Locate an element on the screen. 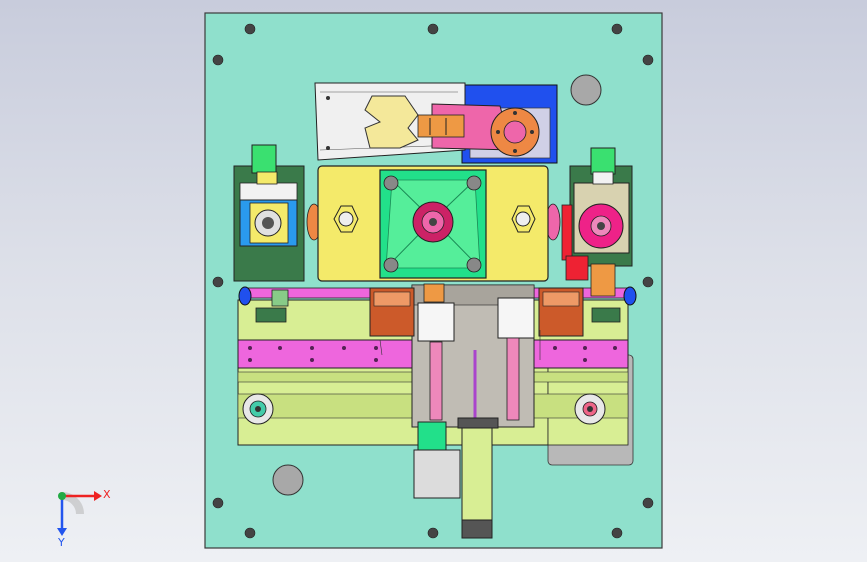 The width and height of the screenshot is (867, 562). triad-origin is located at coordinates (62, 496).